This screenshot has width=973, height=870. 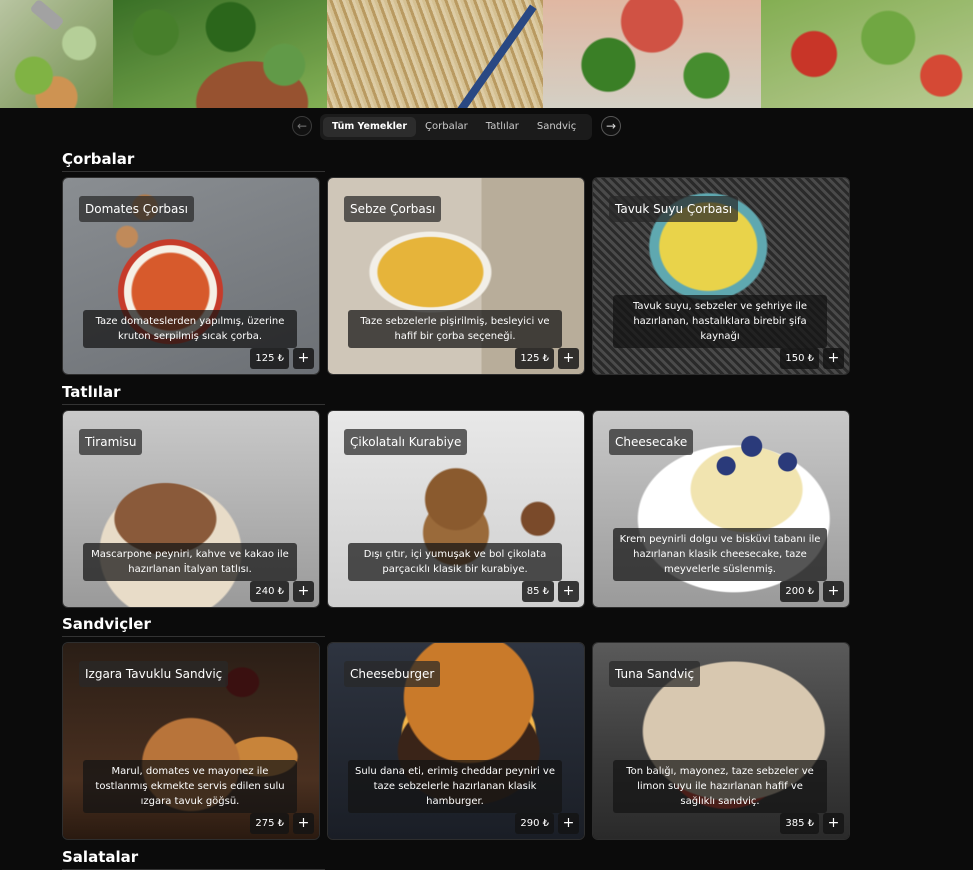 I want to click on dish-price: 385 ₺, so click(x=799, y=823).